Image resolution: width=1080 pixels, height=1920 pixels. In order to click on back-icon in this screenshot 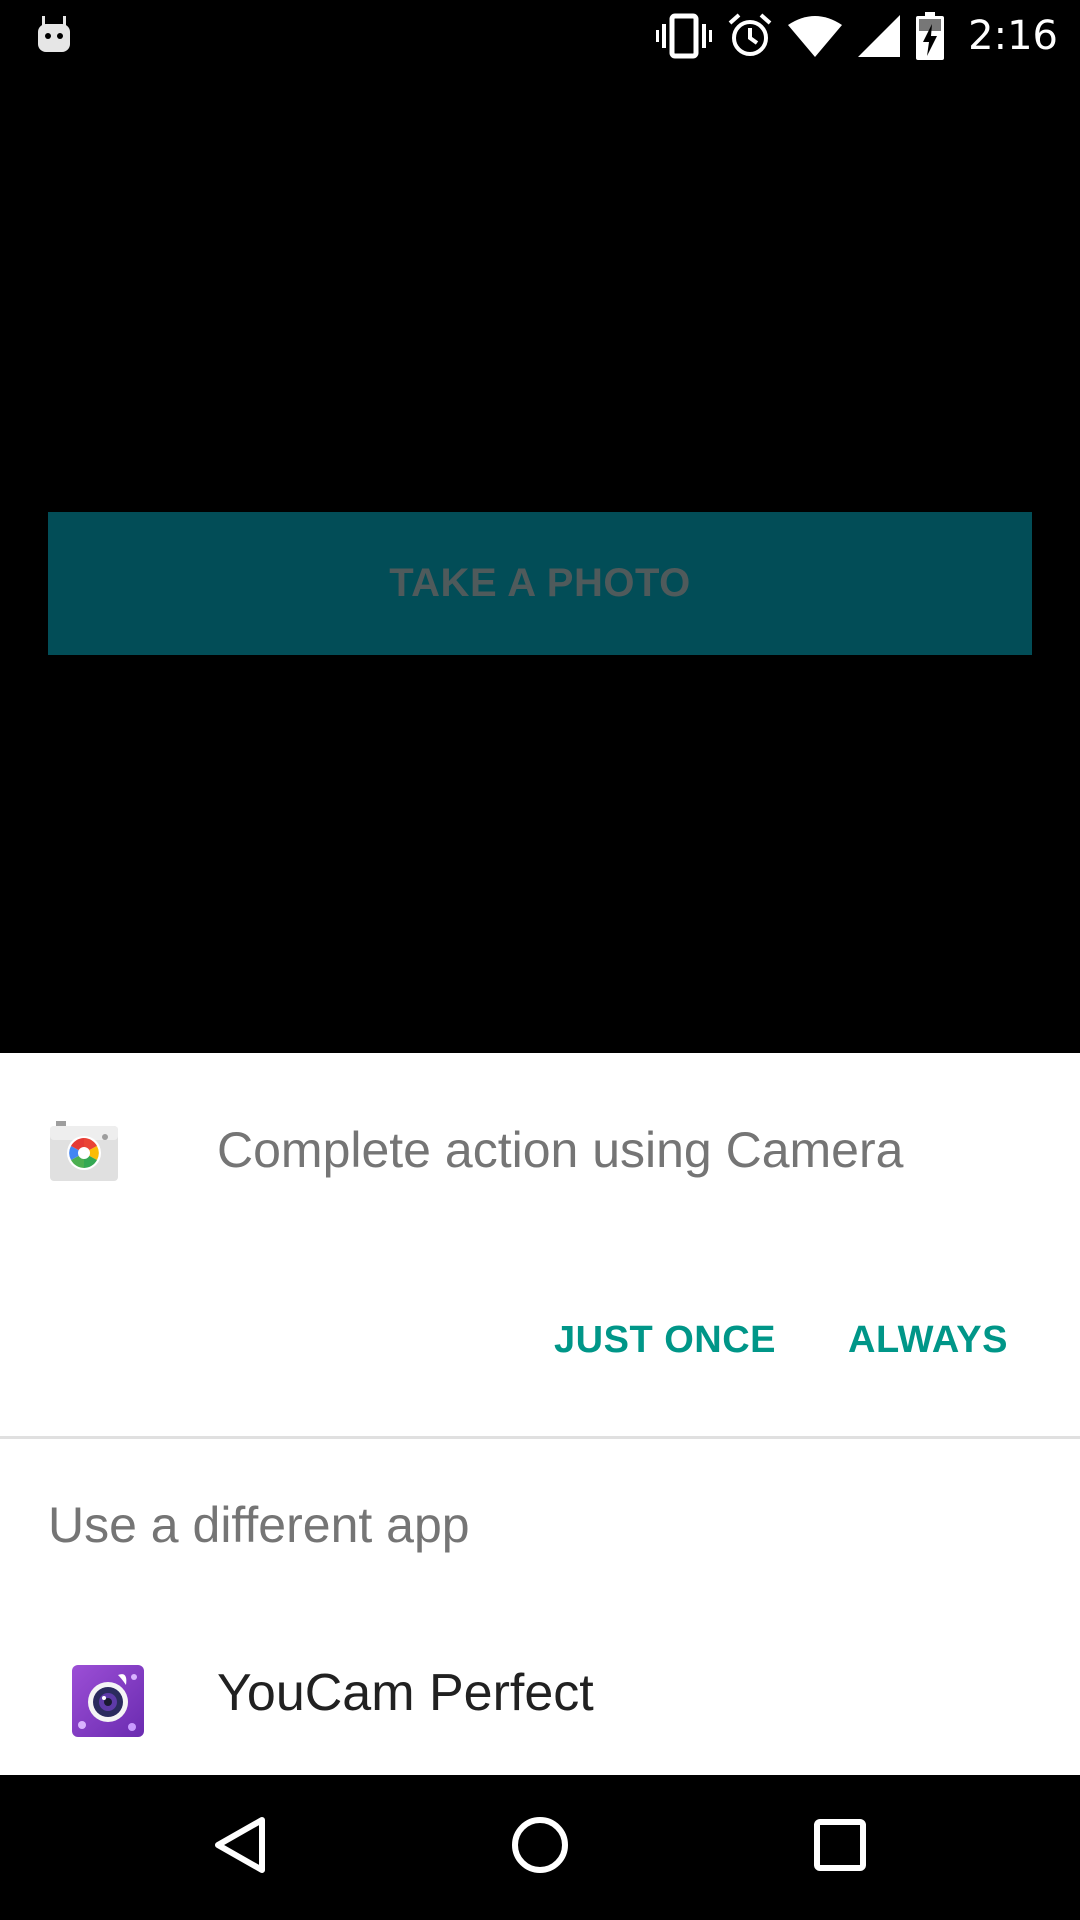, I will do `click(240, 1847)`.